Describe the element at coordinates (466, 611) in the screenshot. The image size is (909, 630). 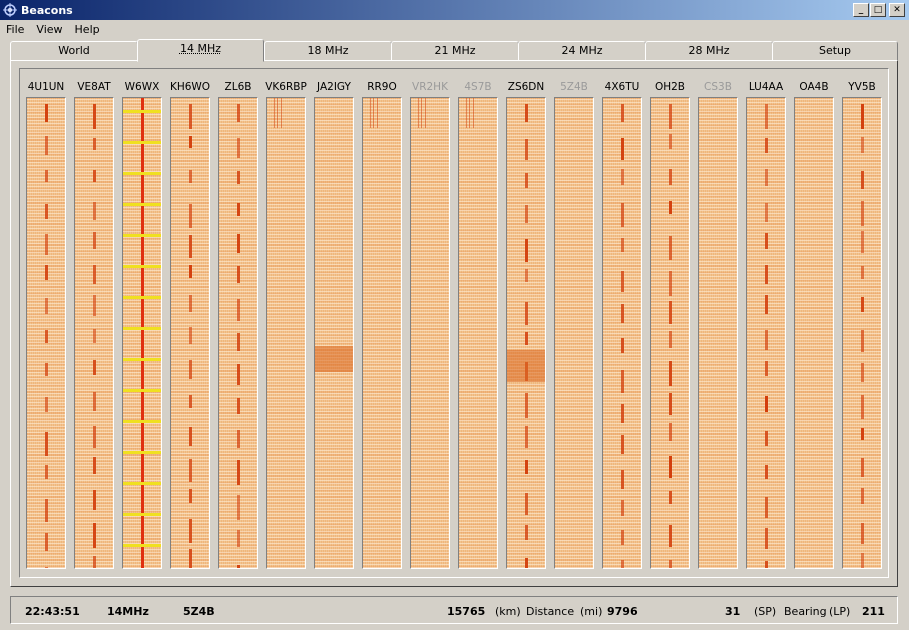
I see `status-distance-km: 15765` at that location.